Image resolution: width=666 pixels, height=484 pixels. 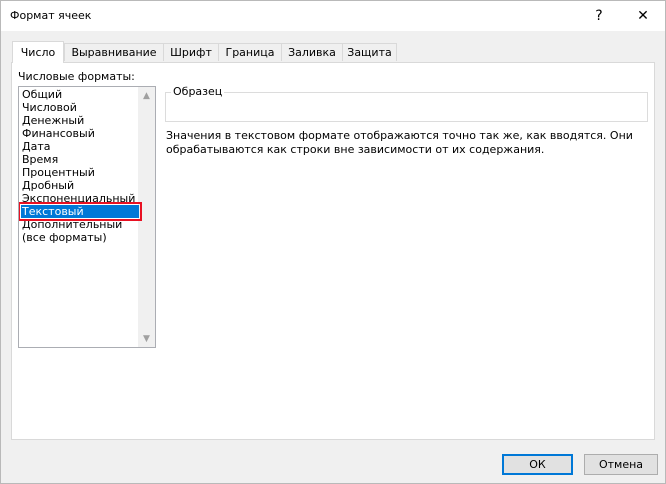 I want to click on title-bar: Формат ячеек ? ✕, so click(x=333, y=16).